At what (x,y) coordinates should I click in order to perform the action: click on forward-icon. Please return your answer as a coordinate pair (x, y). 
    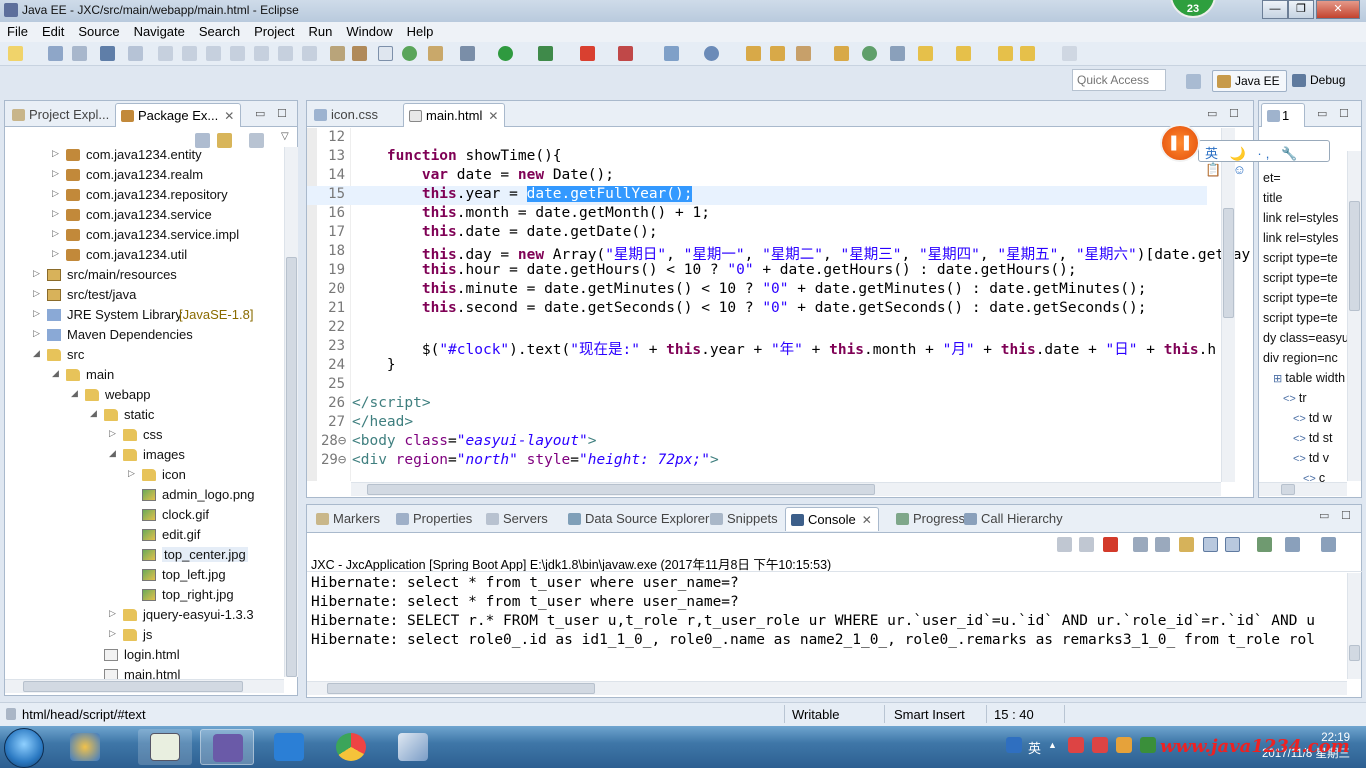
    Looking at the image, I should click on (1069, 53).